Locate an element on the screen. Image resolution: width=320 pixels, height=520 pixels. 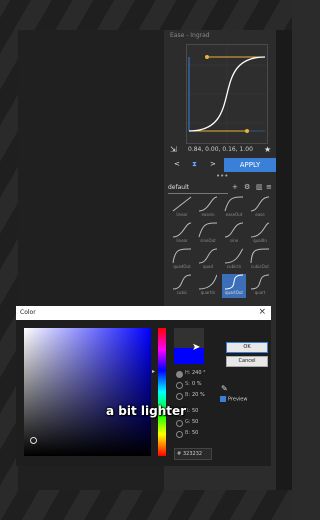
eyedropper-icon: ✎ is located at coordinates (224, 388).